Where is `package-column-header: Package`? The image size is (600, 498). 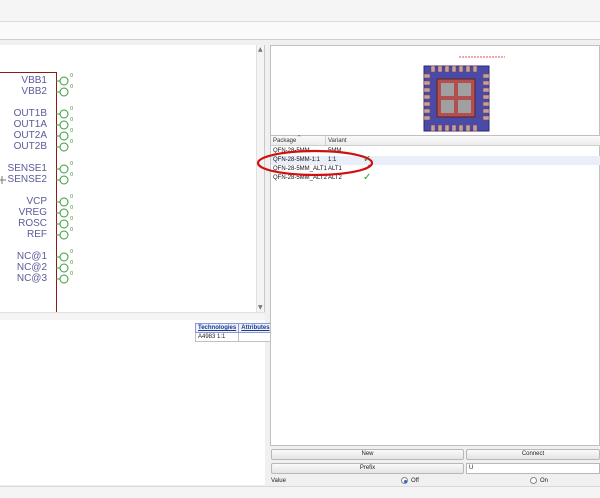 package-column-header: Package is located at coordinates (284, 141).